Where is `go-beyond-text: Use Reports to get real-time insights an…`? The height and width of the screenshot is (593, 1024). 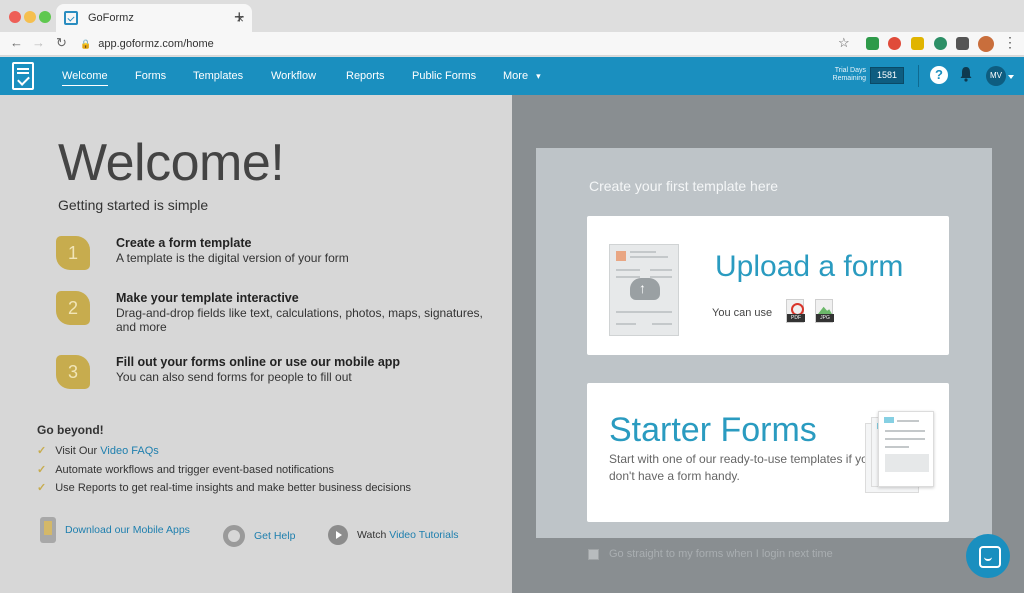 go-beyond-text: Use Reports to get real-time insights an… is located at coordinates (233, 488).